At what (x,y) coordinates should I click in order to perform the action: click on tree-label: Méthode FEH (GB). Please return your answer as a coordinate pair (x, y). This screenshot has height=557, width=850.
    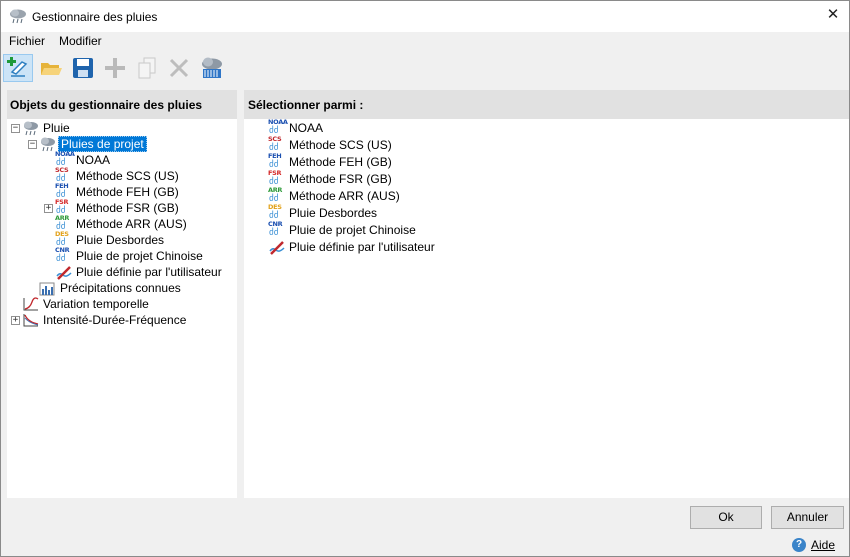
    Looking at the image, I should click on (127, 192).